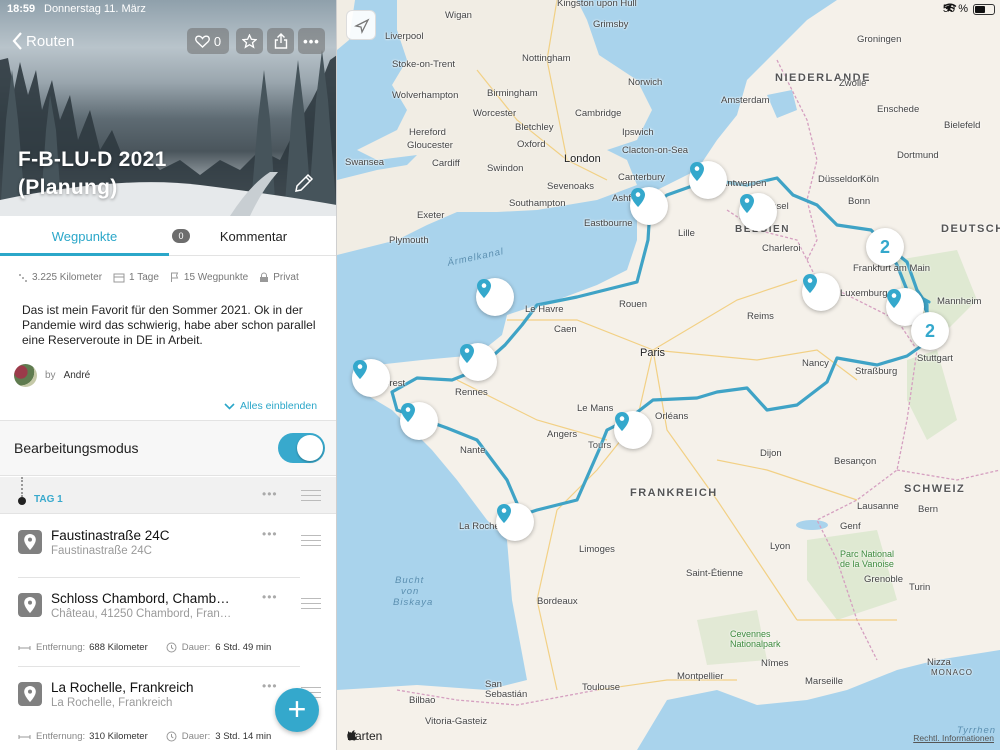 Image resolution: width=1000 pixels, height=750 pixels. Describe the element at coordinates (30, 605) in the screenshot. I see `waypoint-pin-icon` at that location.